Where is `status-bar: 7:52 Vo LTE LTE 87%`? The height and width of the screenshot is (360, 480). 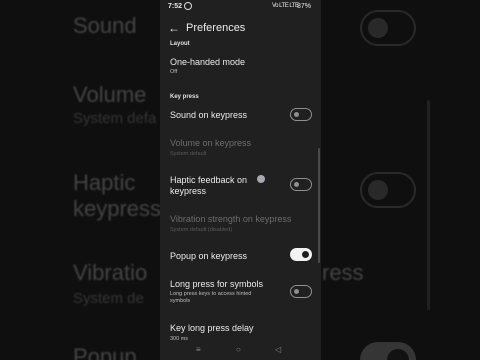
status-bar: 7:52 Vo LTE LTE 87% is located at coordinates (240, 7).